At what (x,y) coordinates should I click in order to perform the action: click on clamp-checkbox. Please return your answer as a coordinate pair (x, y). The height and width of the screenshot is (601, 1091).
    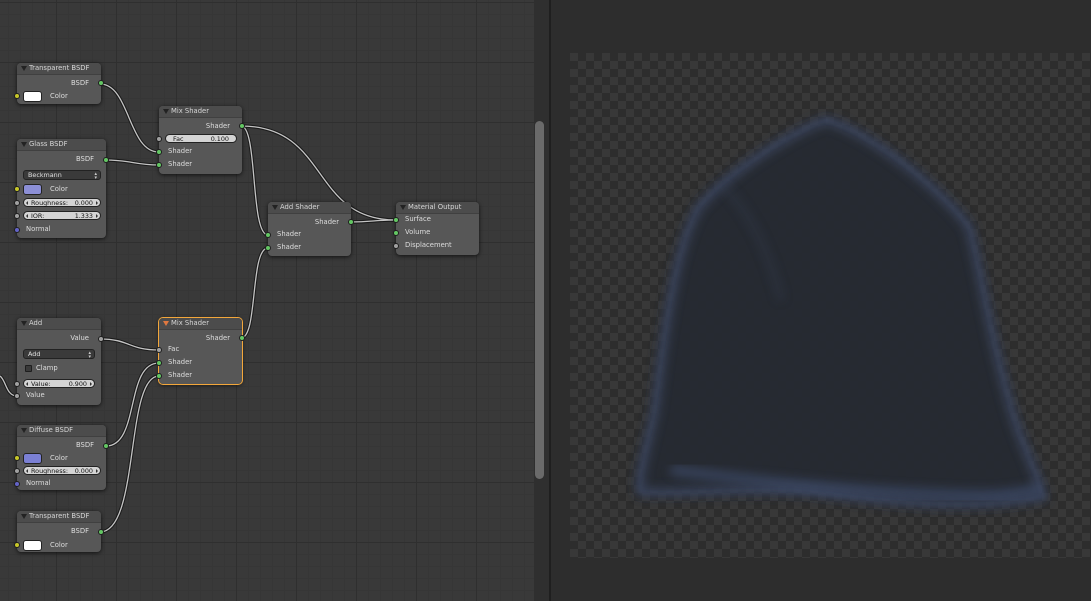
    Looking at the image, I should click on (28, 368).